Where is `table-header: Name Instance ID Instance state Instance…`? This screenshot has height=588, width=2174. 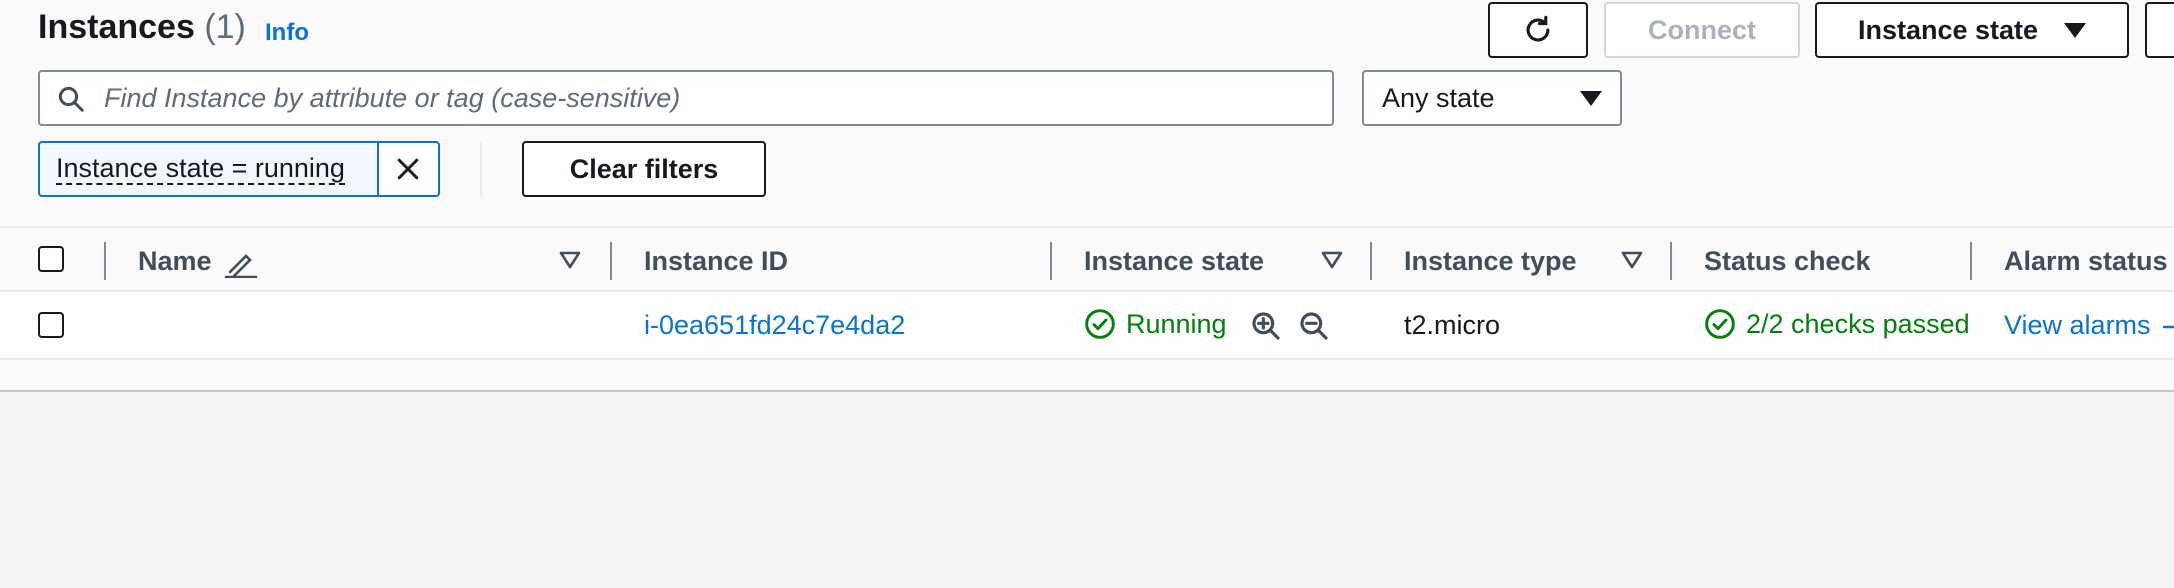
table-header: Name Instance ID Instance state Instance… is located at coordinates (1087, 259).